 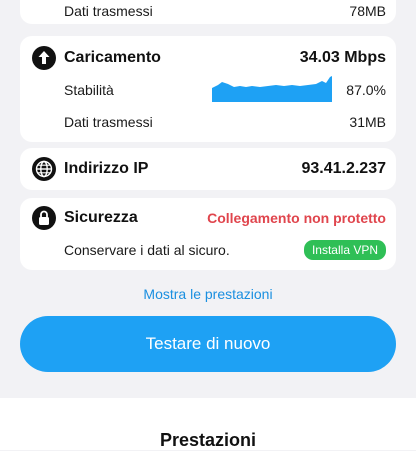 I want to click on upload-transfer-row: Dati trasmessi 31MB, so click(x=225, y=122).